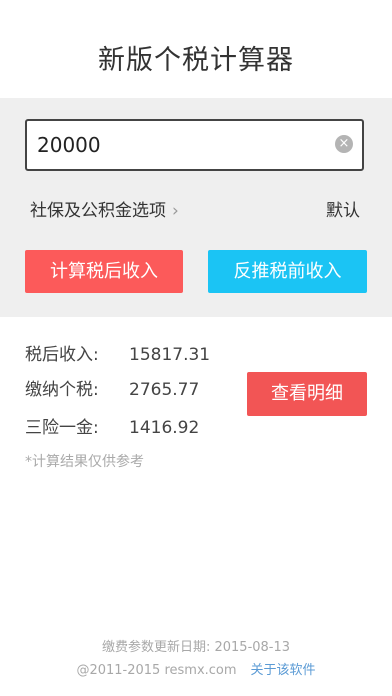 The width and height of the screenshot is (392, 696). I want to click on footer-bottom: @2011-2015 resmx.com 关于该软件, so click(196, 668).